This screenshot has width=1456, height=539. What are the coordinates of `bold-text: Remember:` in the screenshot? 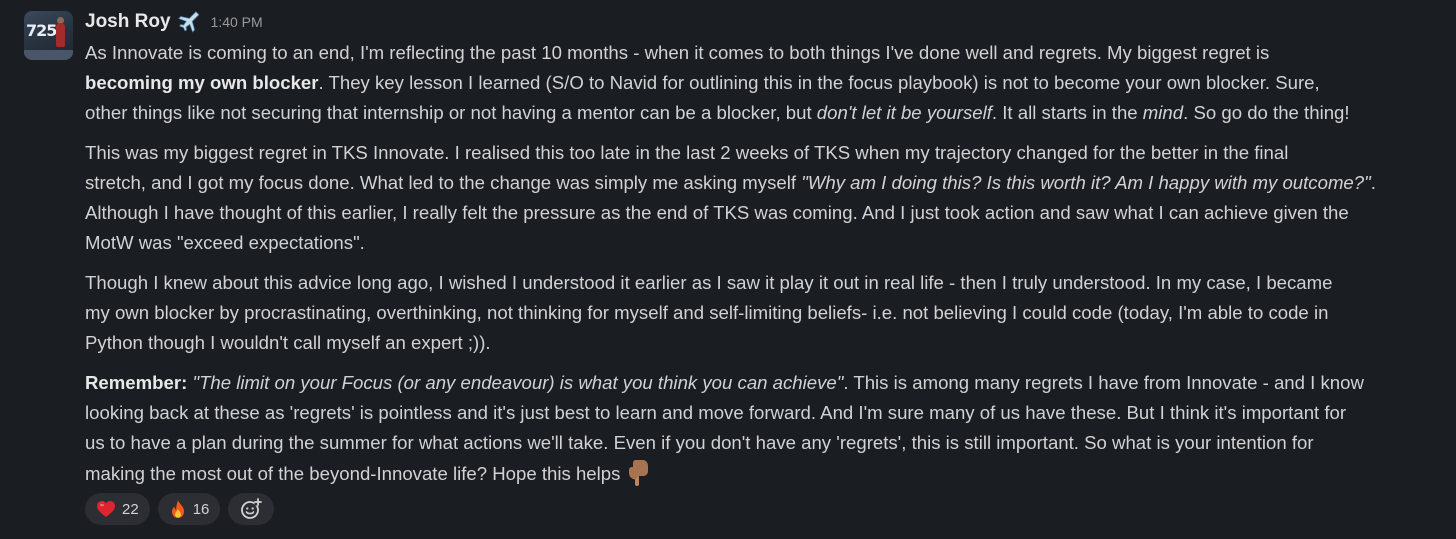 It's located at (136, 382).